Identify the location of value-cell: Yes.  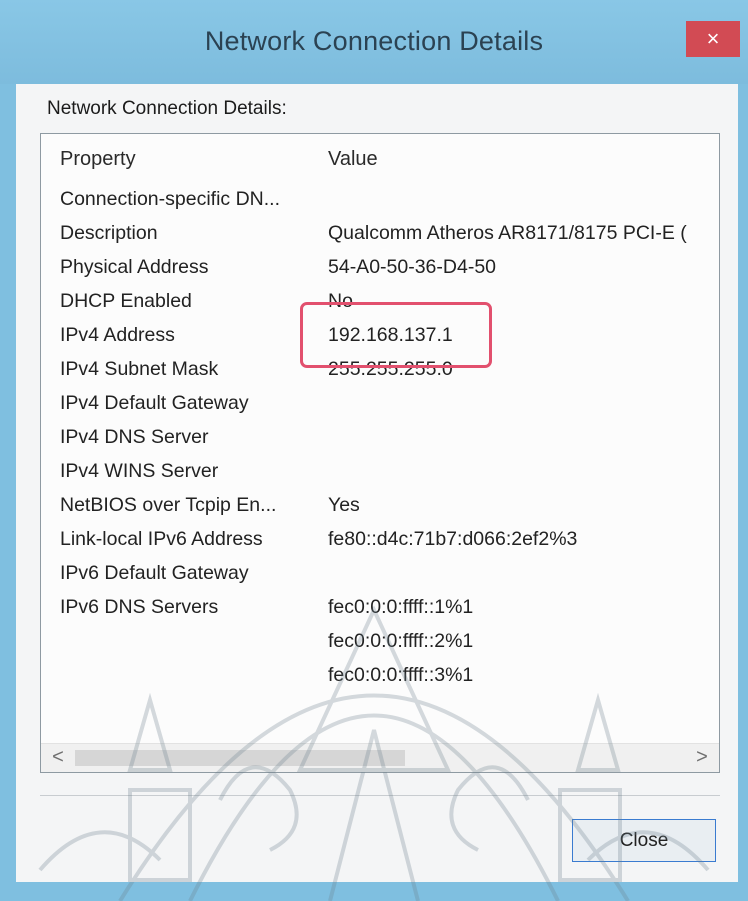
(344, 505).